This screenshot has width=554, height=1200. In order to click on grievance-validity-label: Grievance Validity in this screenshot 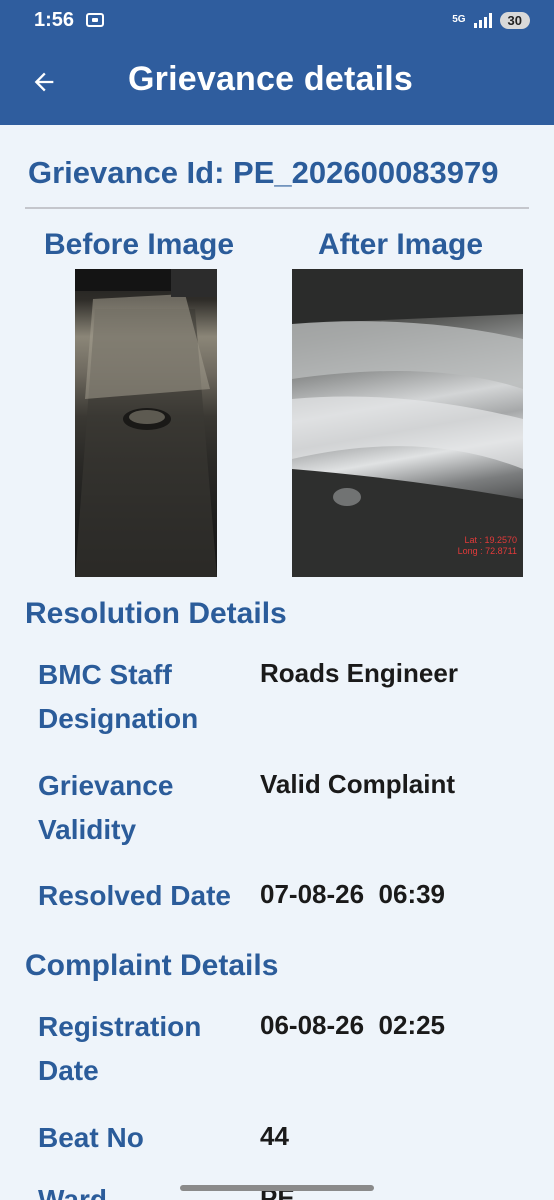, I will do `click(106, 807)`.